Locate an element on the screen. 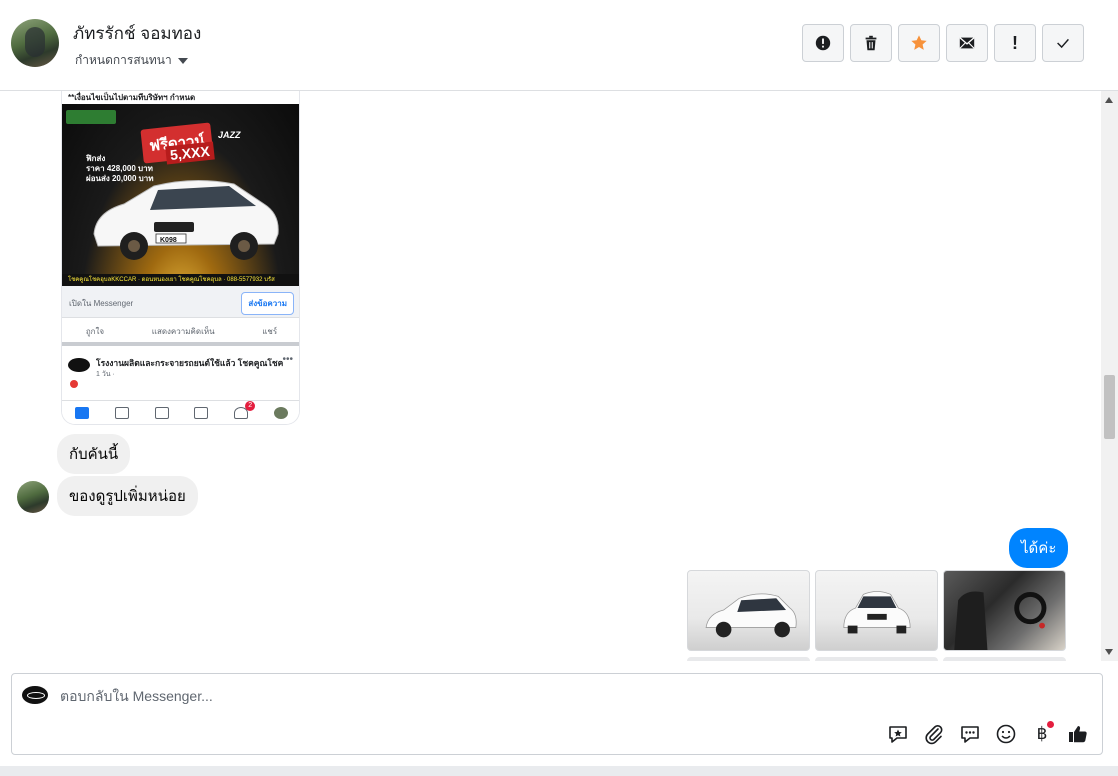 The image size is (1118, 776). notification-dot is located at coordinates (1050, 724).